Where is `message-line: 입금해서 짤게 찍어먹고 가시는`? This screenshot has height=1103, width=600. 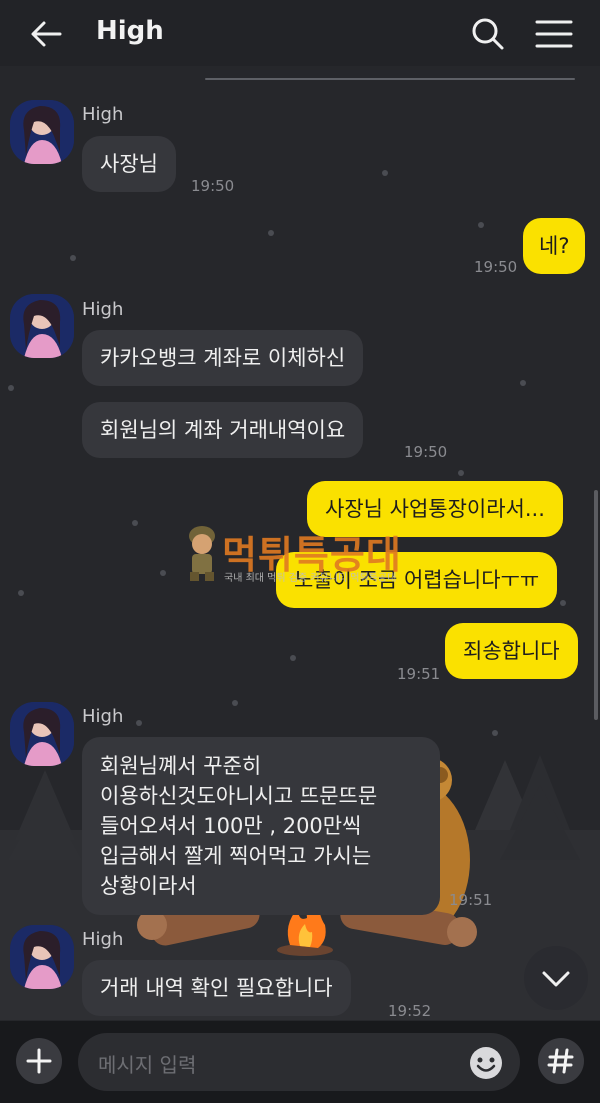 message-line: 입금해서 짤게 찍어먹고 가시는 is located at coordinates (236, 856).